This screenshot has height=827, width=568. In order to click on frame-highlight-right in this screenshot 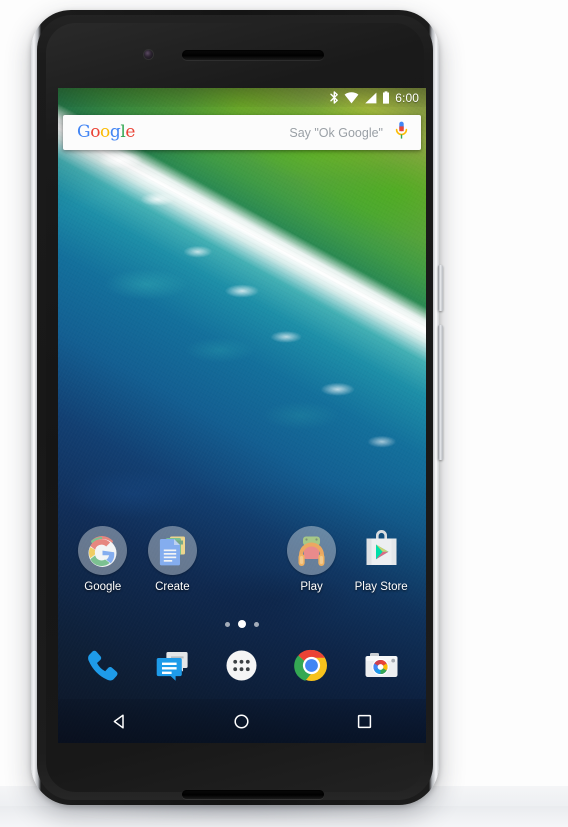, I will do `click(436, 380)`.